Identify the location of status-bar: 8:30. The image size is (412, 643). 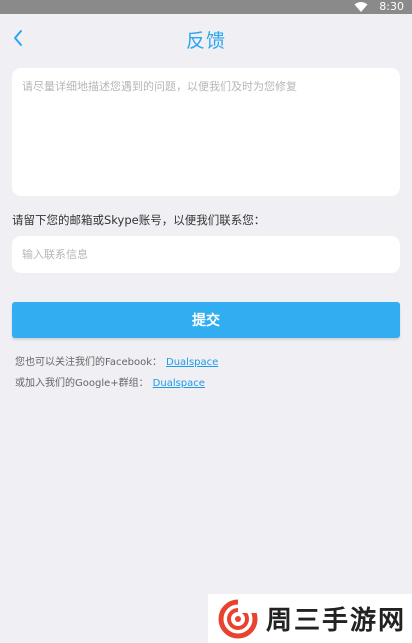
(206, 7).